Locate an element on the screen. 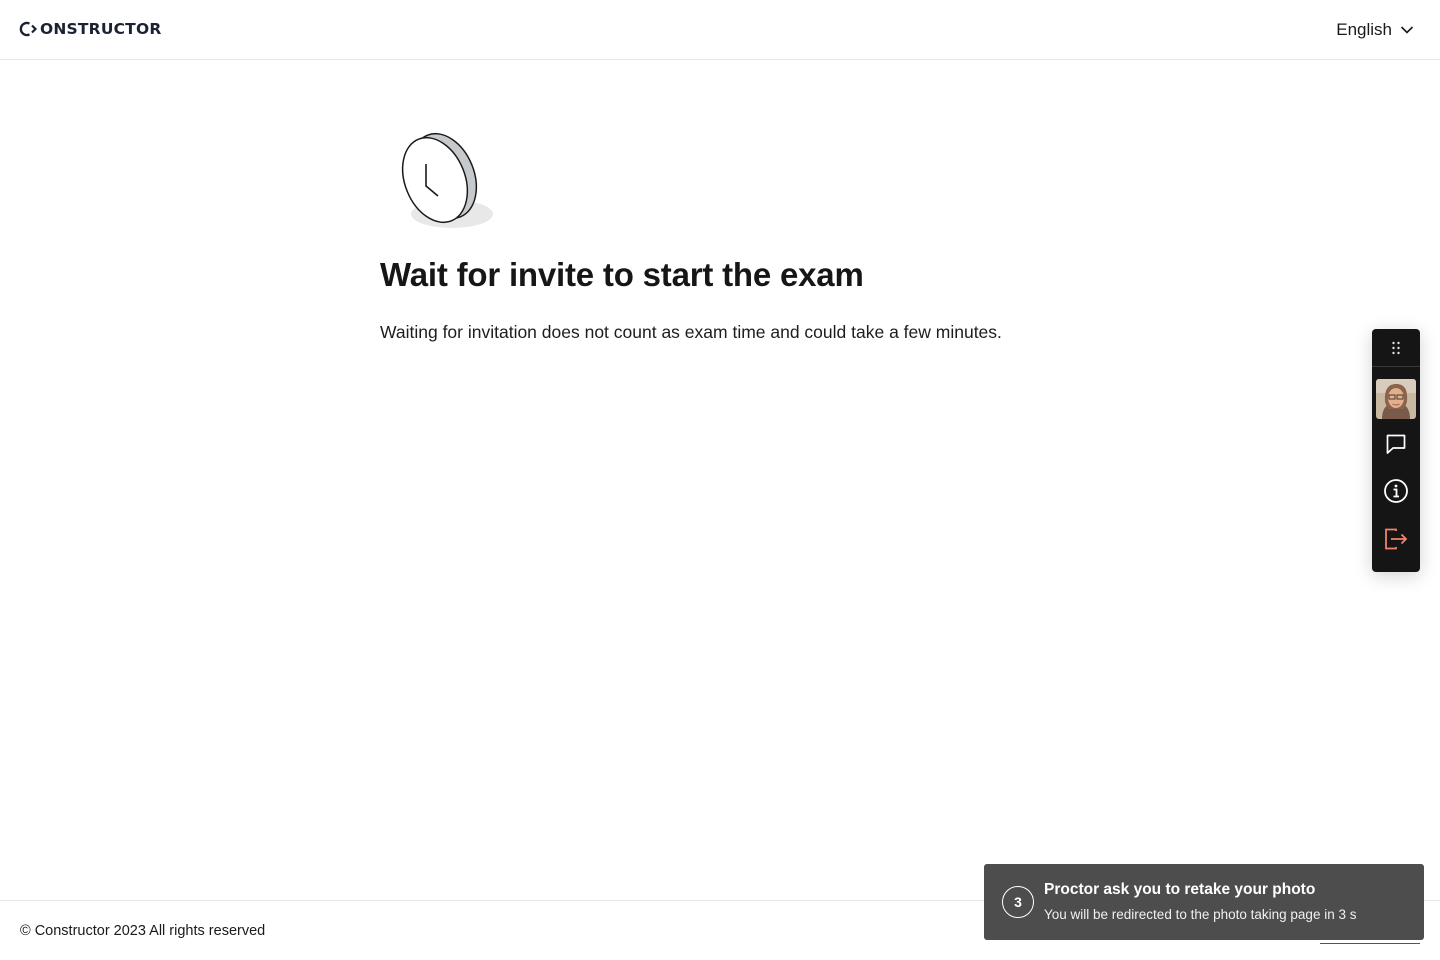  app-header: ONSTRUCTOR English is located at coordinates (720, 30).